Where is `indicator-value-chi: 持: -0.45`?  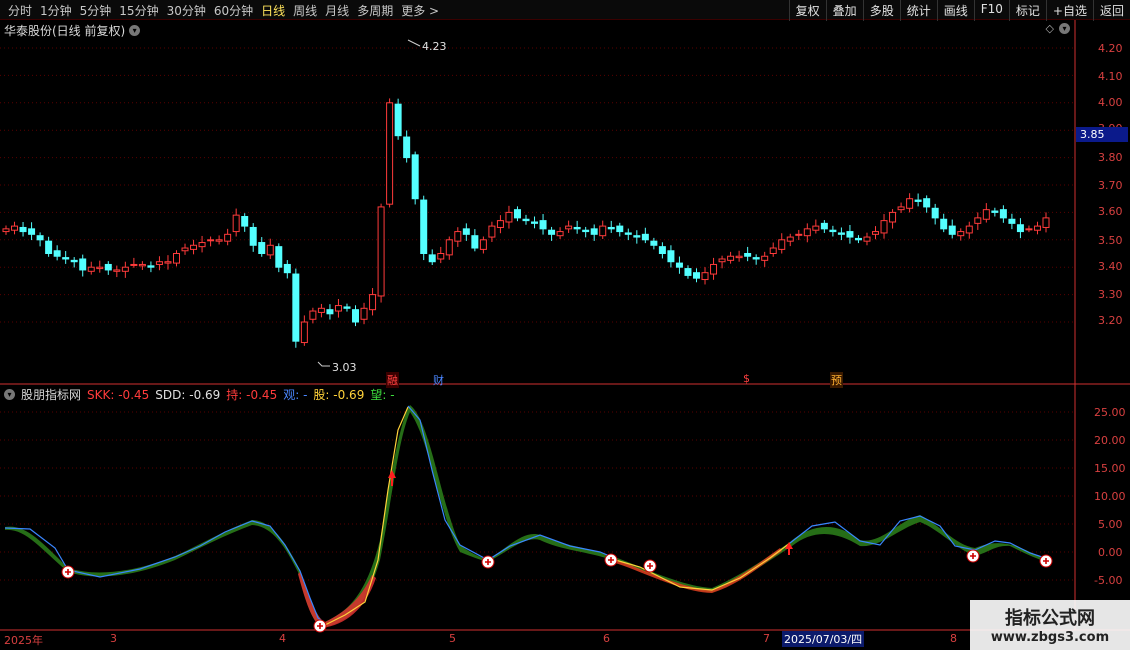
indicator-value-chi: 持: -0.45 is located at coordinates (252, 395).